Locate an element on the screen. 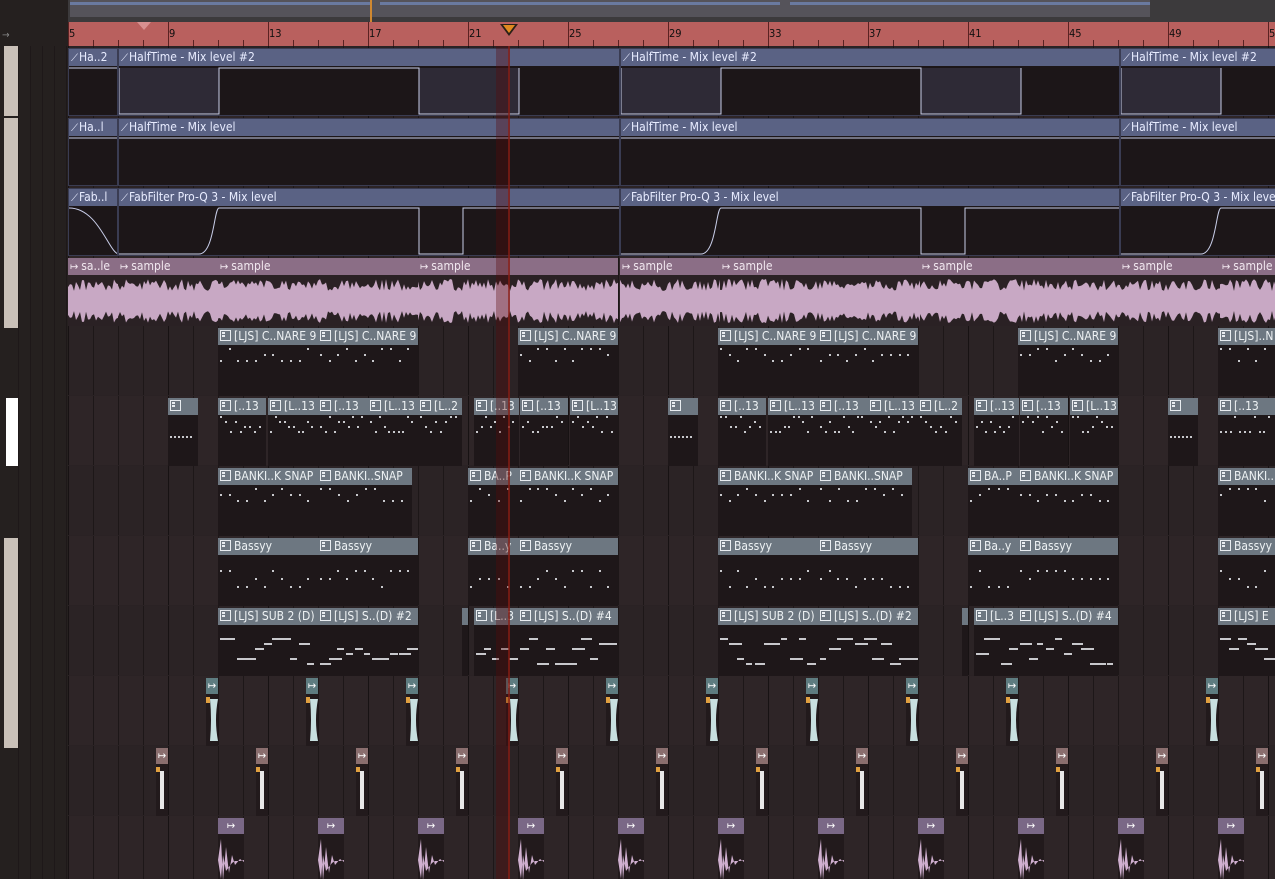 Image resolution: width=1275 pixels, height=879 pixels. clip-header: ⟋Ha..l is located at coordinates (93, 127).